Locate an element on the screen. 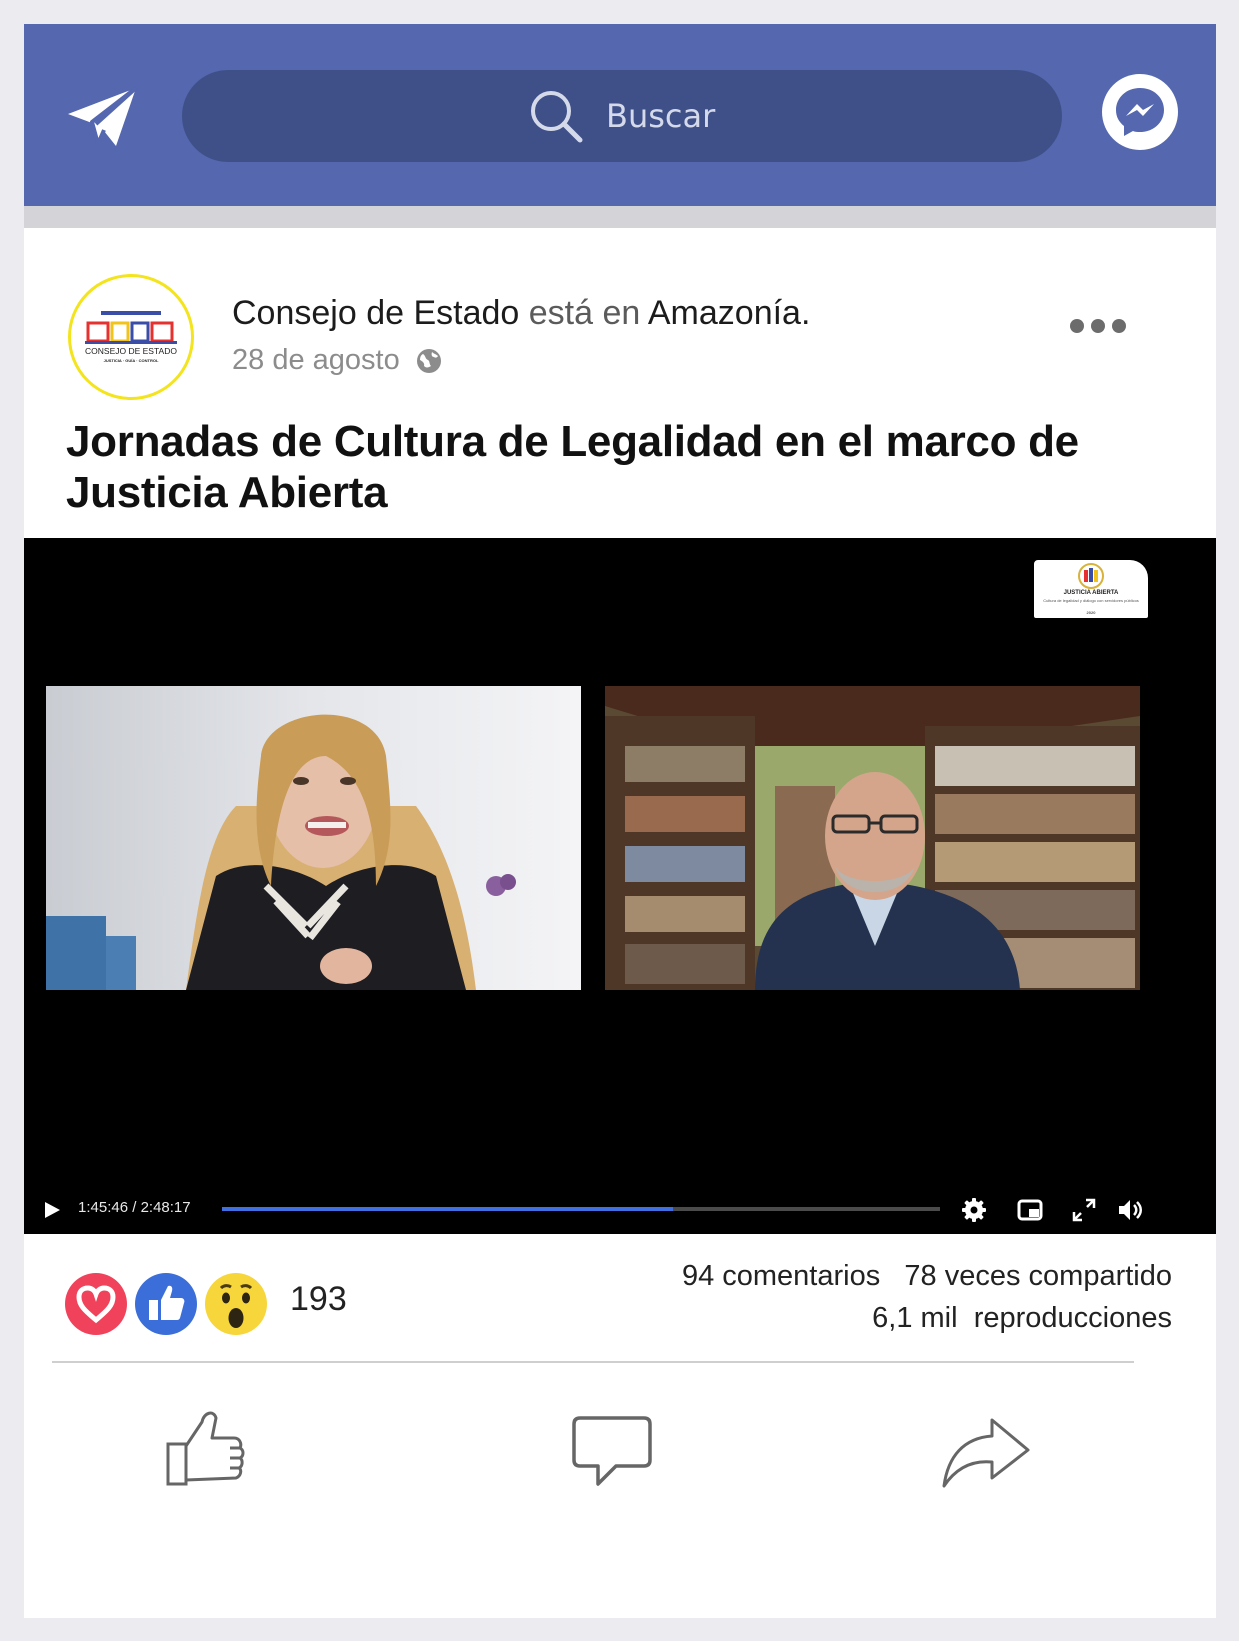 The width and height of the screenshot is (1239, 1641). wow-reaction-icon is located at coordinates (236, 1304).